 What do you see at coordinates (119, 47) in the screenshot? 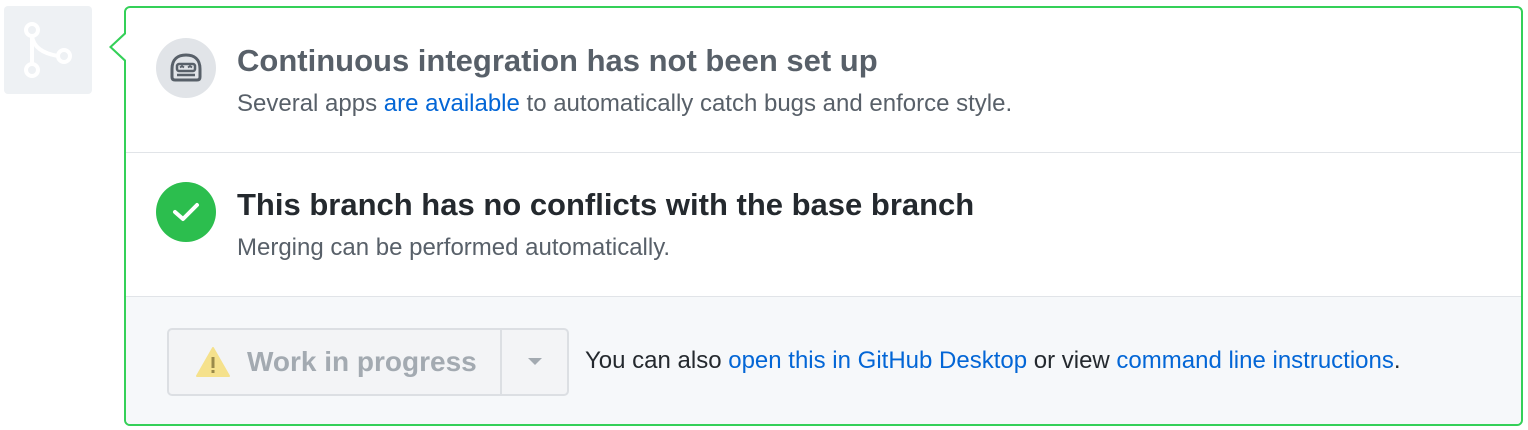
I see `panel-pointer-fill` at bounding box center [119, 47].